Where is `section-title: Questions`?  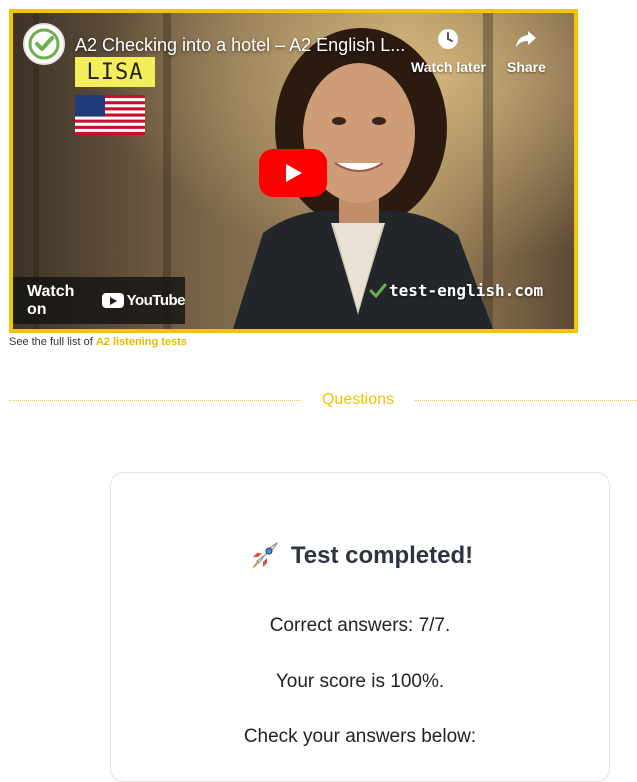
section-title: Questions is located at coordinates (358, 399).